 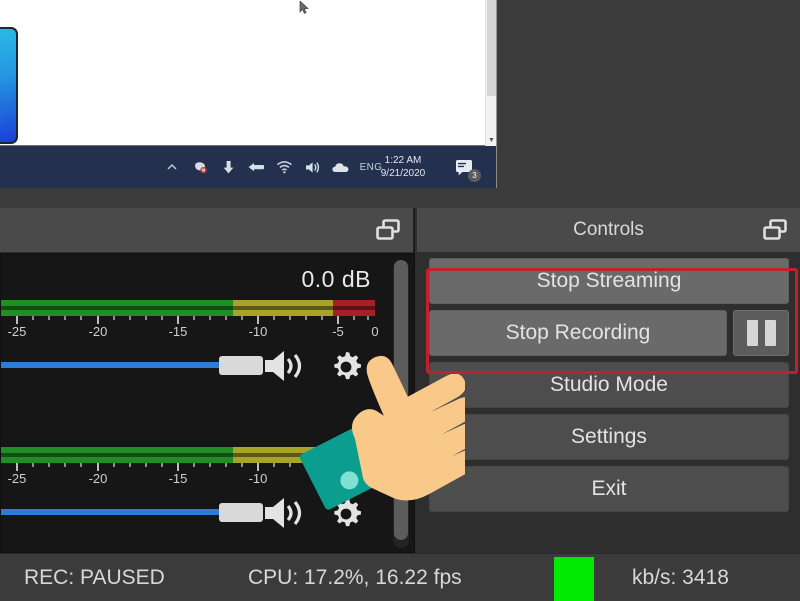 I want to click on tray-onedrive-cloud-icon, so click(x=340, y=167).